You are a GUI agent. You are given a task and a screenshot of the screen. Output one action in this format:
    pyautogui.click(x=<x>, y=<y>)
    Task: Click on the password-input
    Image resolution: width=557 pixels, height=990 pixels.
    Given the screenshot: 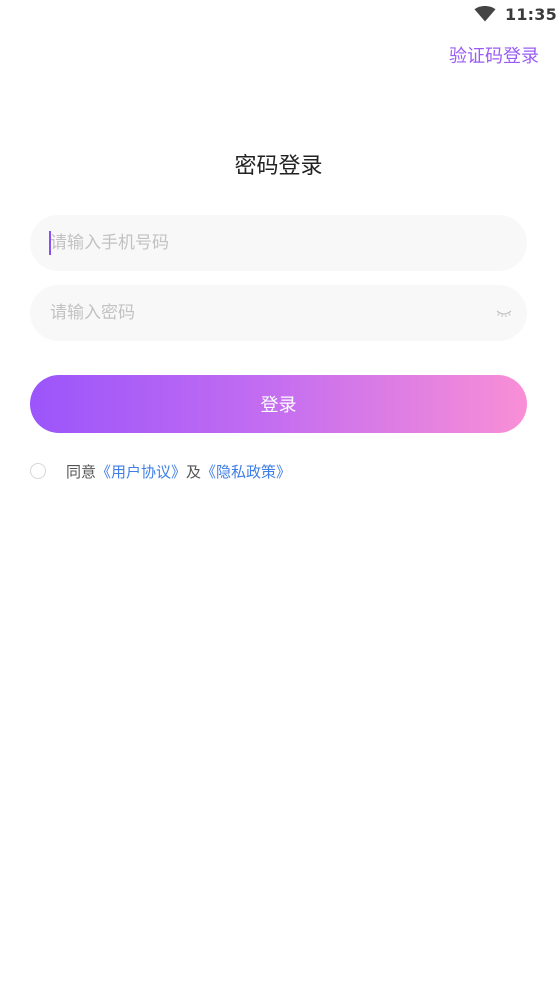 What is the action you would take?
    pyautogui.click(x=260, y=313)
    